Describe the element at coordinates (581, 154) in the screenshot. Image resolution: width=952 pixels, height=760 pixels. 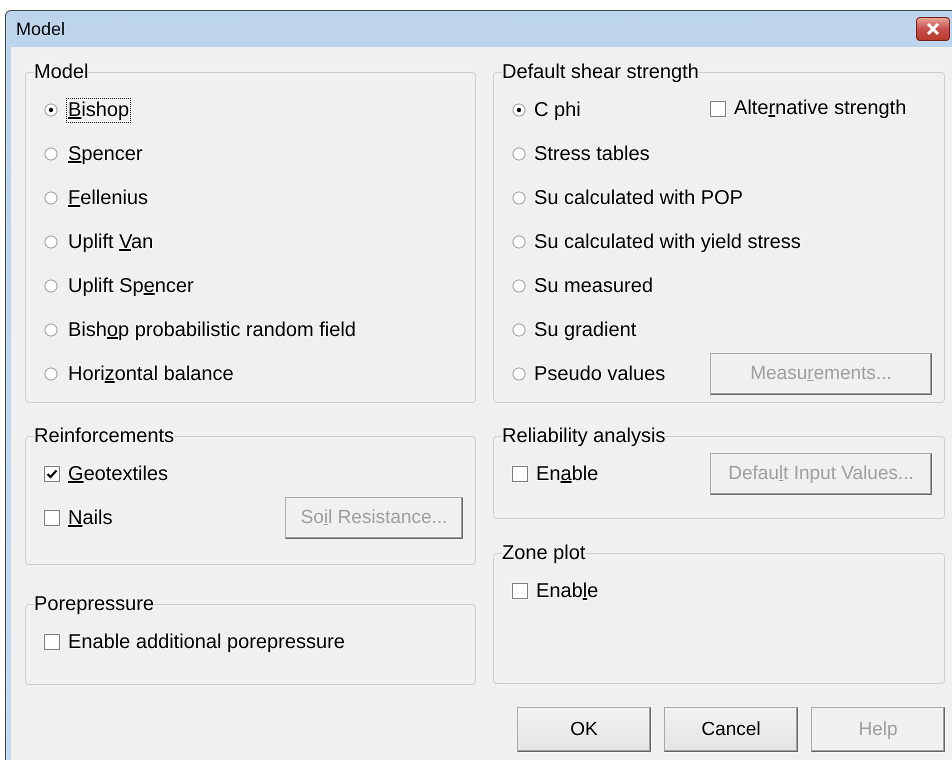
I see `radio-option: Stress tables` at that location.